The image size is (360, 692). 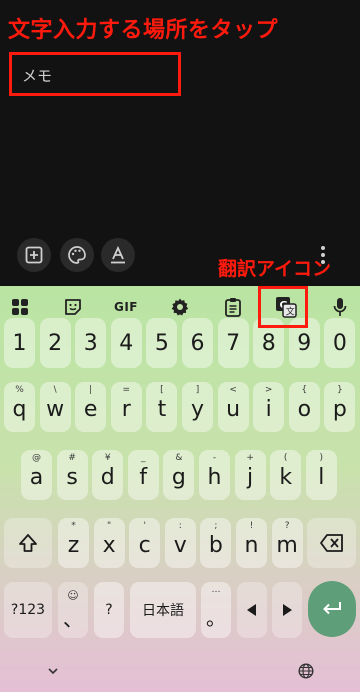 I want to click on key-hint: @, so click(x=36, y=458).